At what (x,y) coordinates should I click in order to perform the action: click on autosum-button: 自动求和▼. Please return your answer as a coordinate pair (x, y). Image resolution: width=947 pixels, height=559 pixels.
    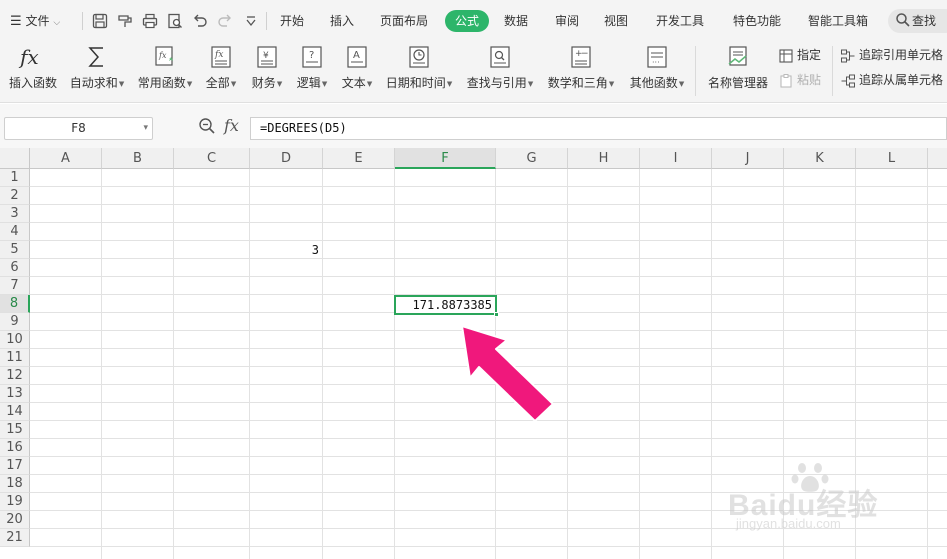
    Looking at the image, I should click on (97, 71).